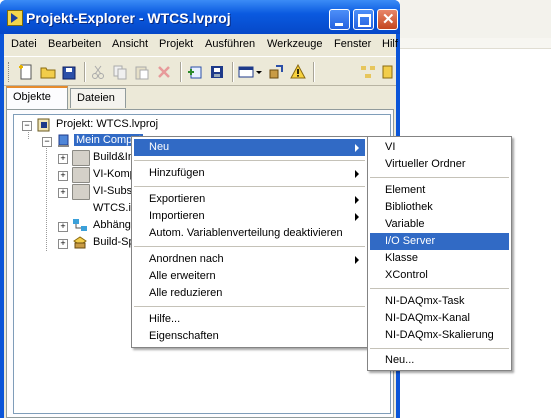  I want to click on tree-item-build-install: Build&In, so click(113, 157).